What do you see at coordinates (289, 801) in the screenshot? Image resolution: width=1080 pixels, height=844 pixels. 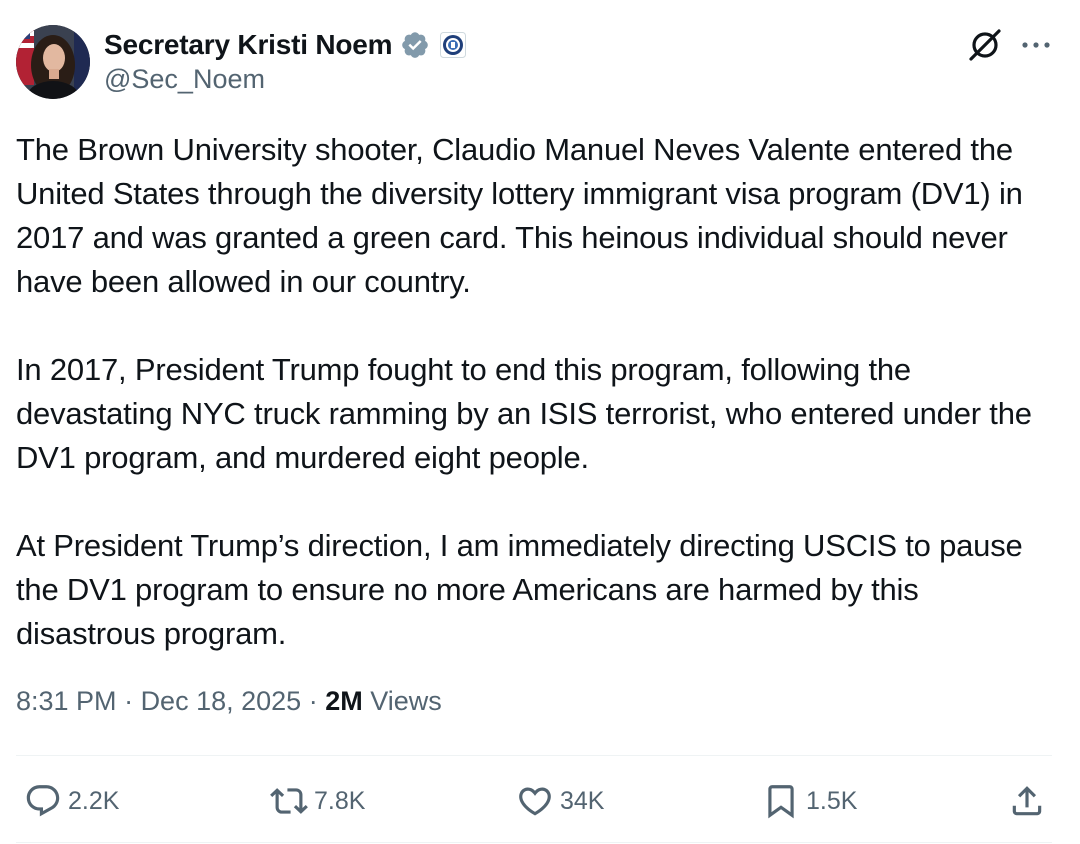 I see `repost-icon` at bounding box center [289, 801].